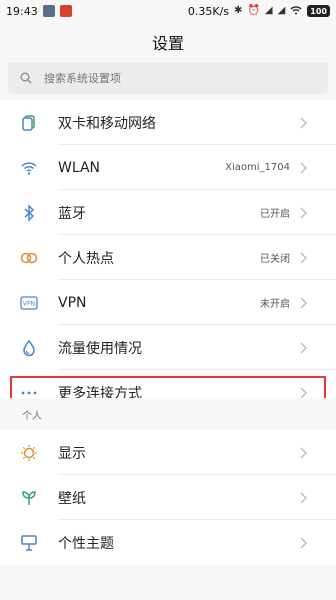 Image resolution: width=336 pixels, height=600 pixels. Describe the element at coordinates (29, 212) in the screenshot. I see `bluetooth-icon` at that location.